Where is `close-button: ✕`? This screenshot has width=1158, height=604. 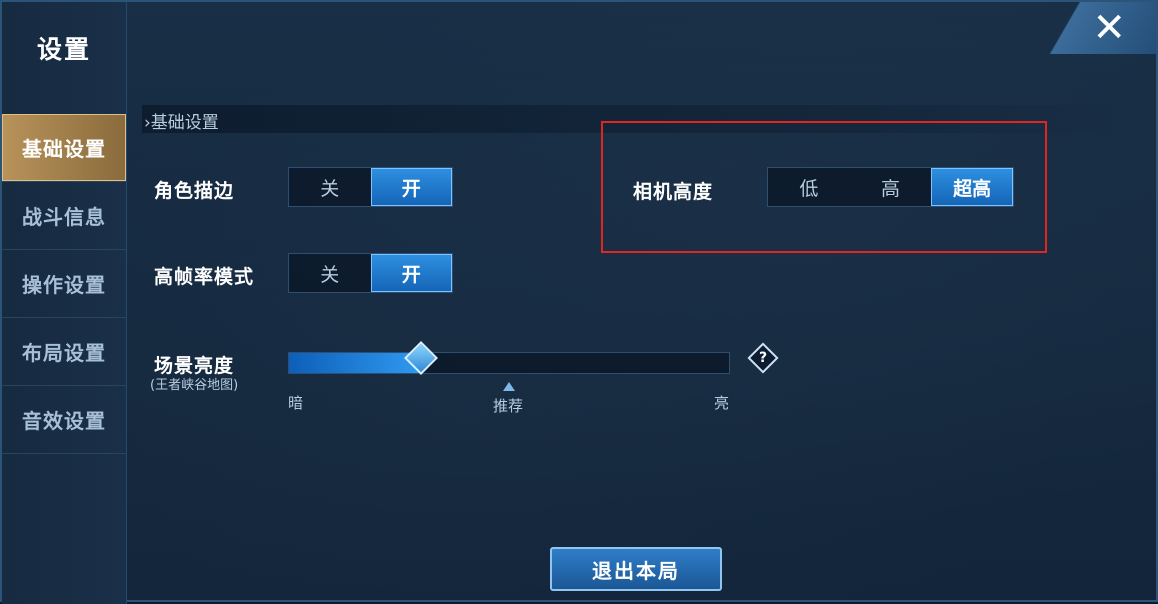 close-button: ✕ is located at coordinates (1090, 28).